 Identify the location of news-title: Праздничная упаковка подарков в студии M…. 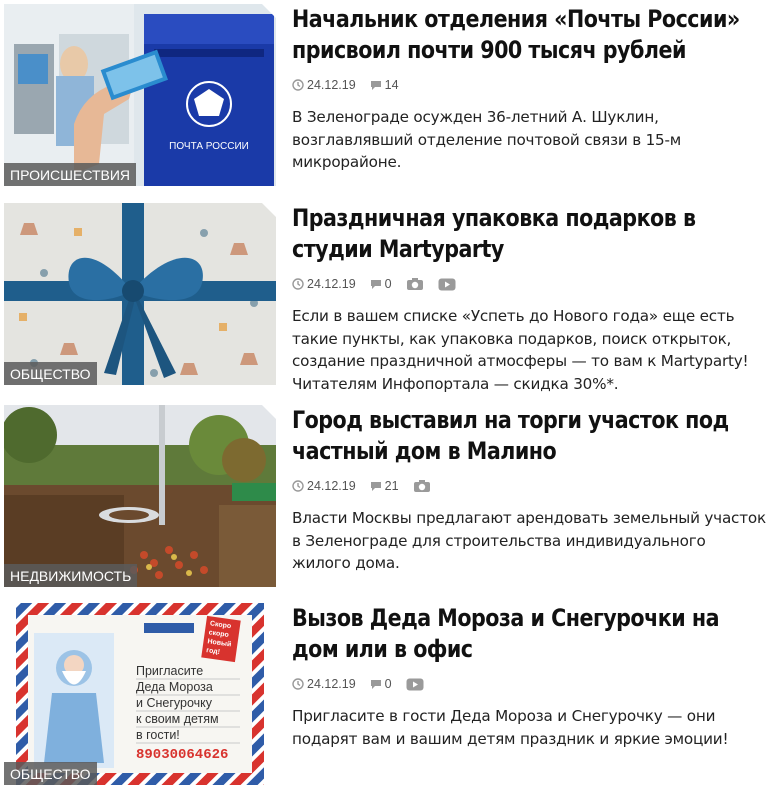
(528, 234).